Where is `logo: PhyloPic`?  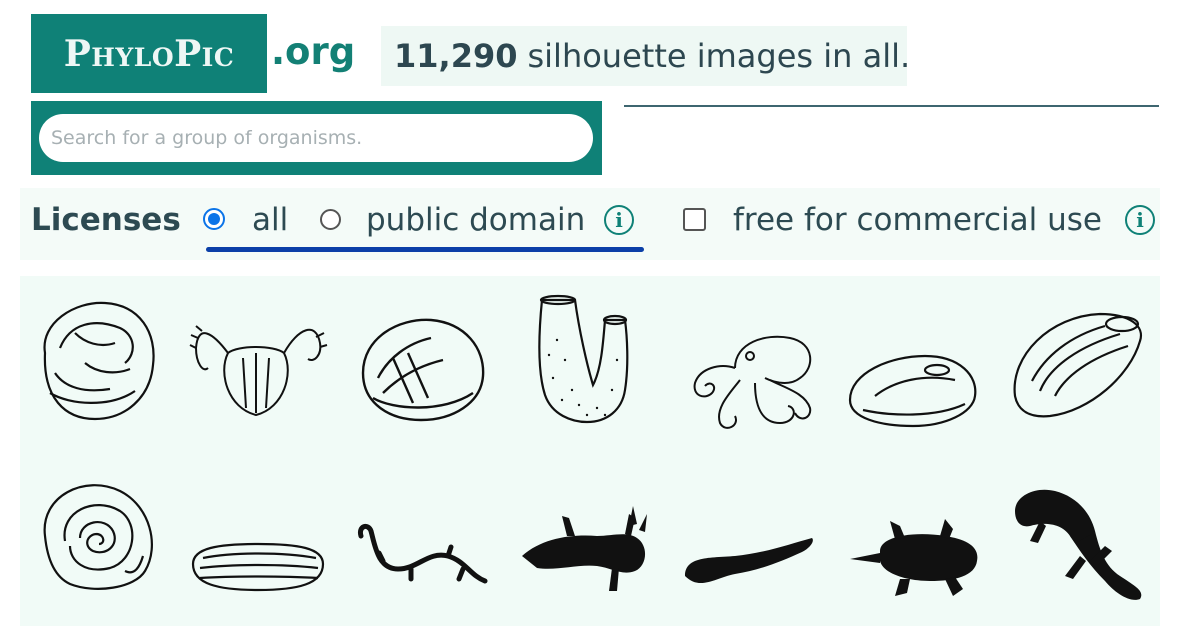 logo: PhyloPic is located at coordinates (149, 53).